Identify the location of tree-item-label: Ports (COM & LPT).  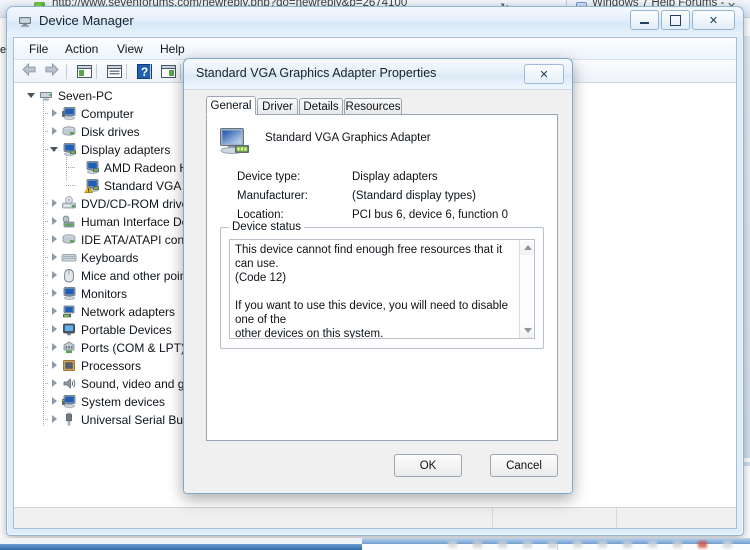
(133, 347).